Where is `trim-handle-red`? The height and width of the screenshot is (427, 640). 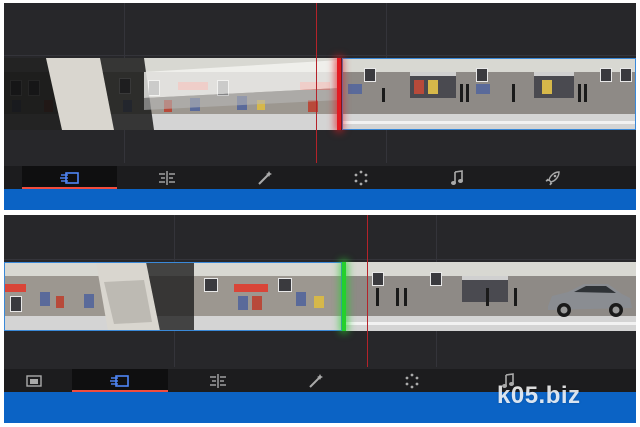 trim-handle-red is located at coordinates (339, 94).